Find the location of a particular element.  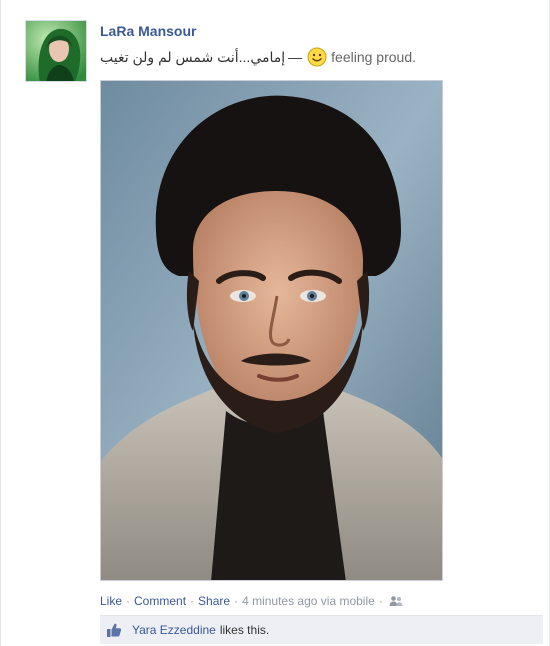

likes-summary: Yara Ezzeddine likes this. is located at coordinates (321, 629).